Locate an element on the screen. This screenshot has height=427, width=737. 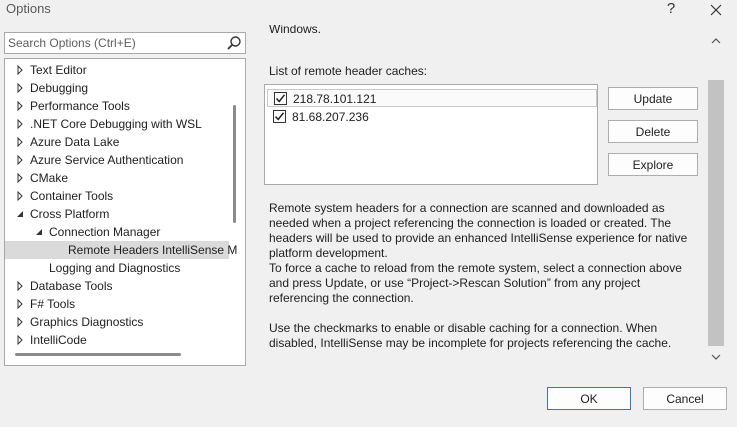
tree-item-label: CMake is located at coordinates (49, 178).